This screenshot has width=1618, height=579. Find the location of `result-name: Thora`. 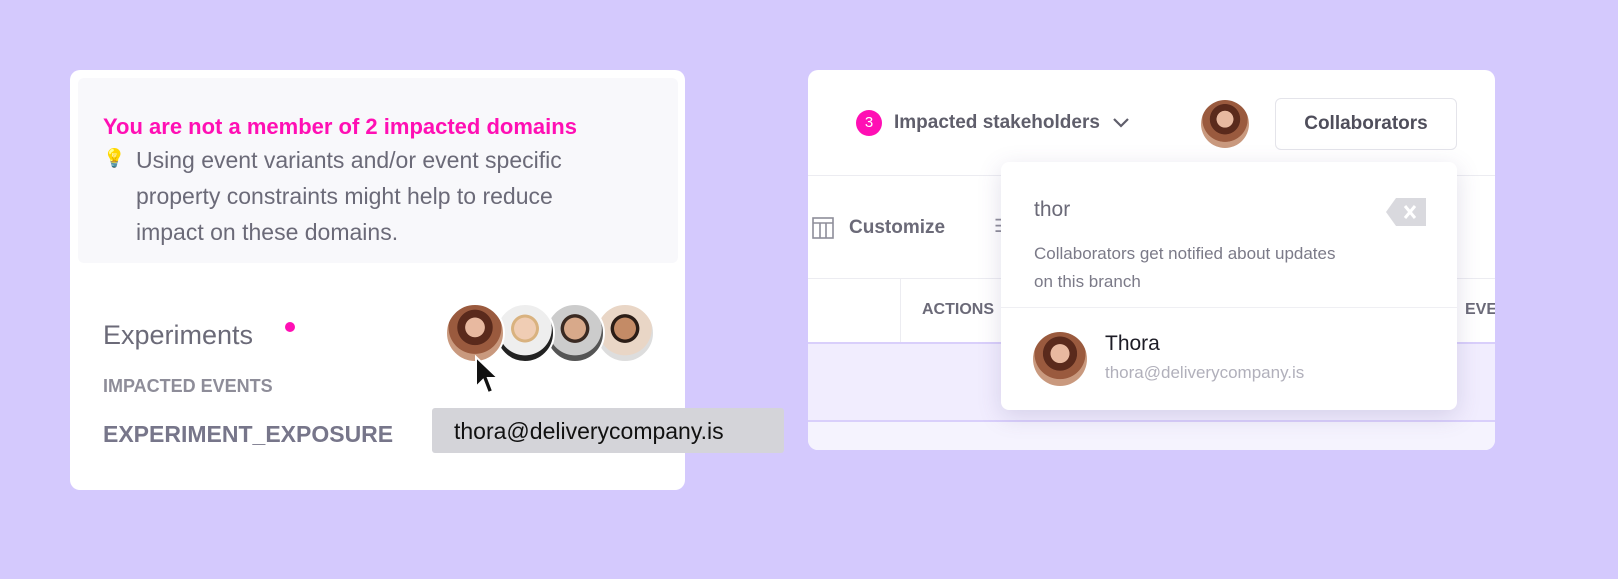

result-name: Thora is located at coordinates (1132, 343).